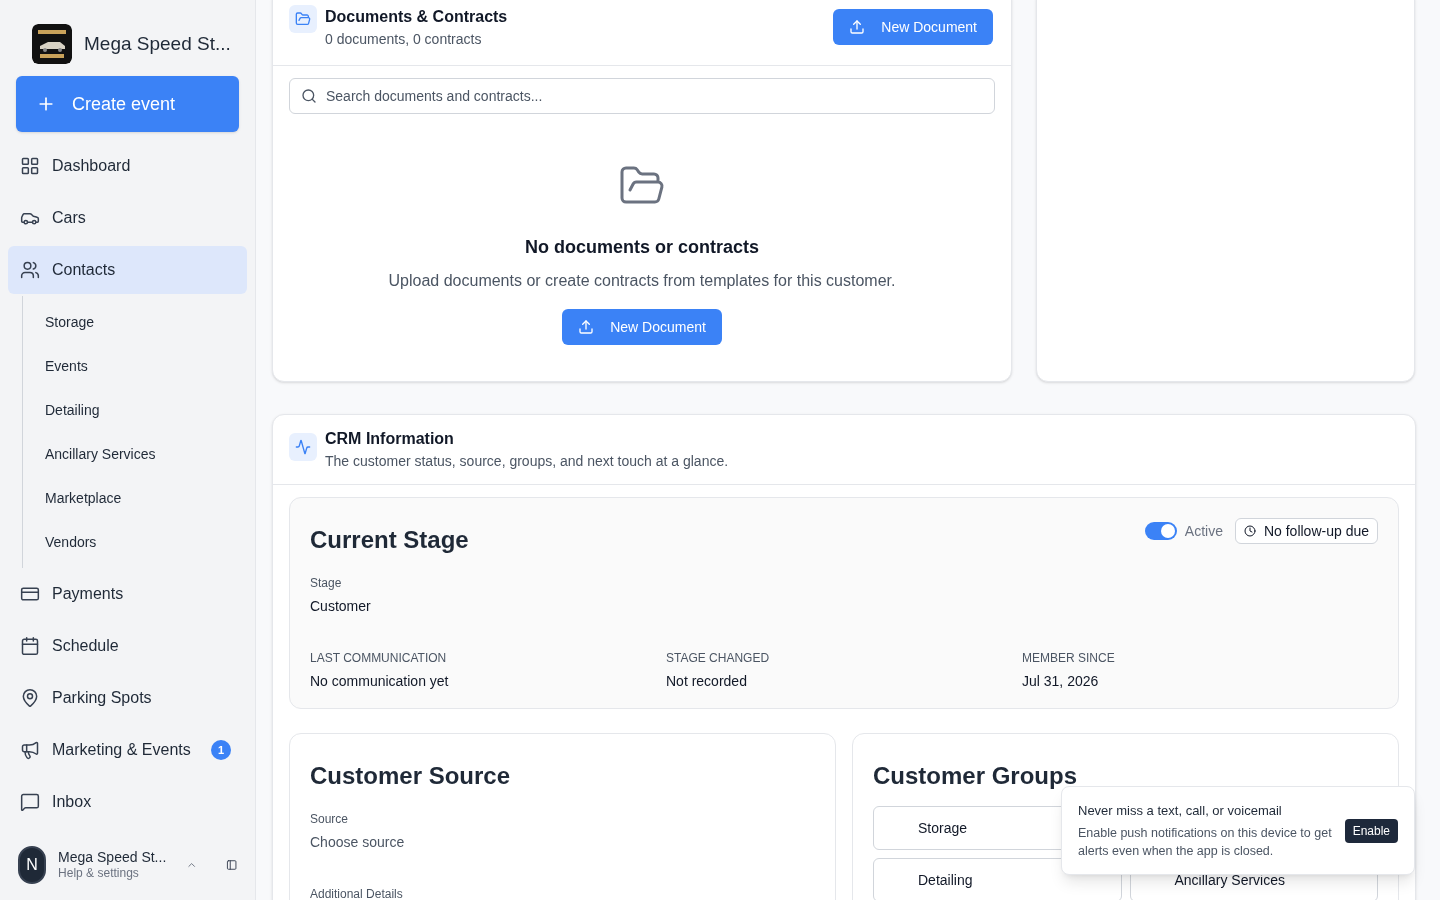 The height and width of the screenshot is (900, 1440). Describe the element at coordinates (30, 166) in the screenshot. I see `dashboard-icon` at that location.